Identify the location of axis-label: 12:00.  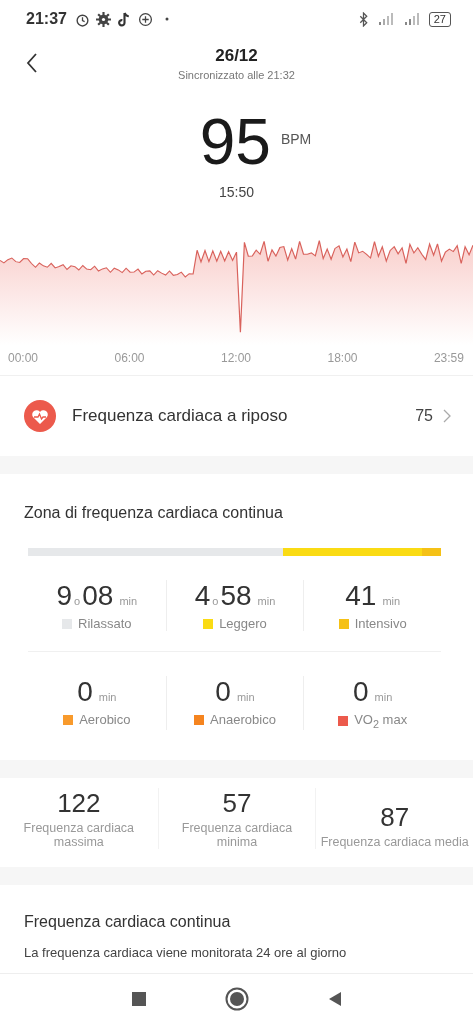
(235, 359).